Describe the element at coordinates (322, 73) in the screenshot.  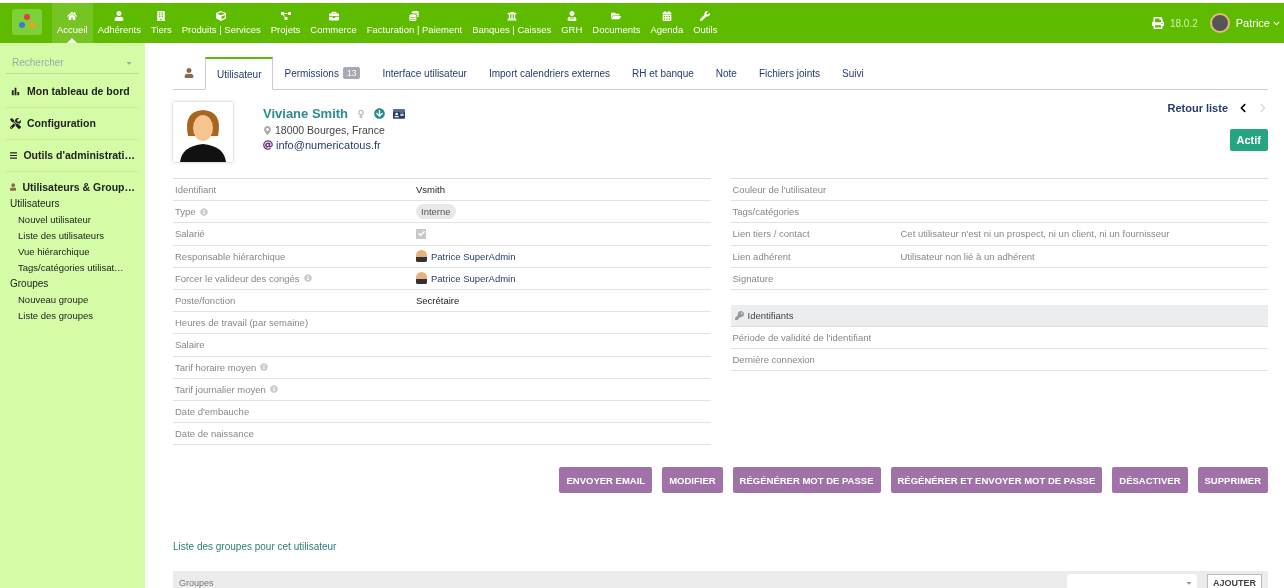
I see `tab: Permissions 13` at that location.